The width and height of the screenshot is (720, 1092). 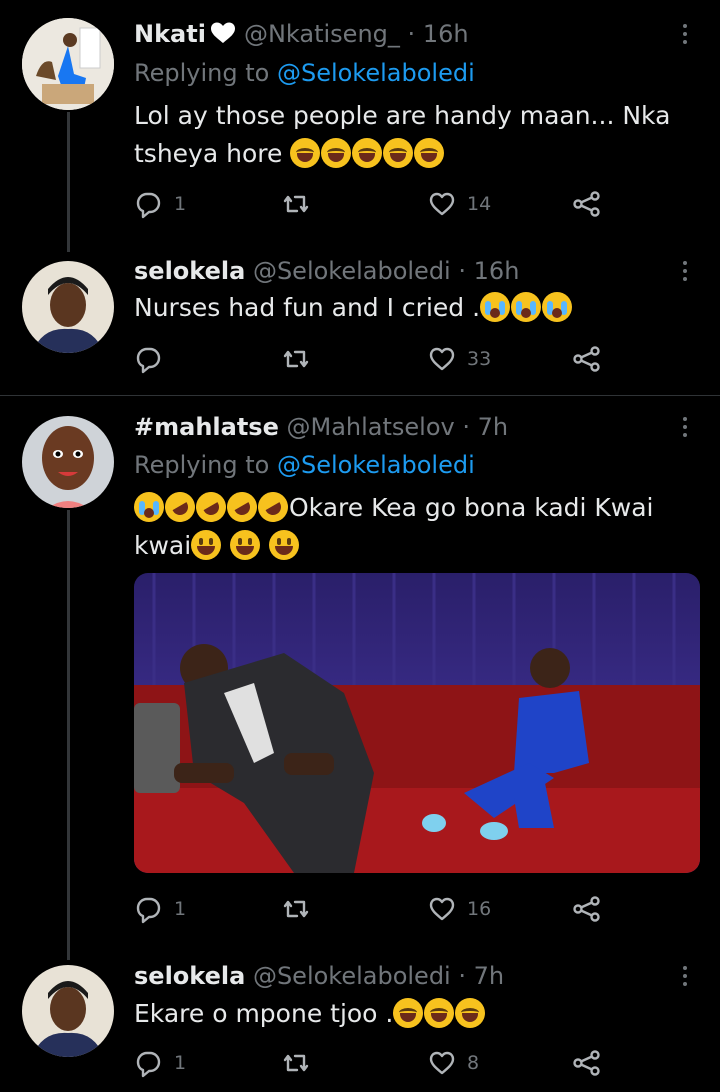 I want to click on action-bar: 1 16, so click(x=374, y=909).